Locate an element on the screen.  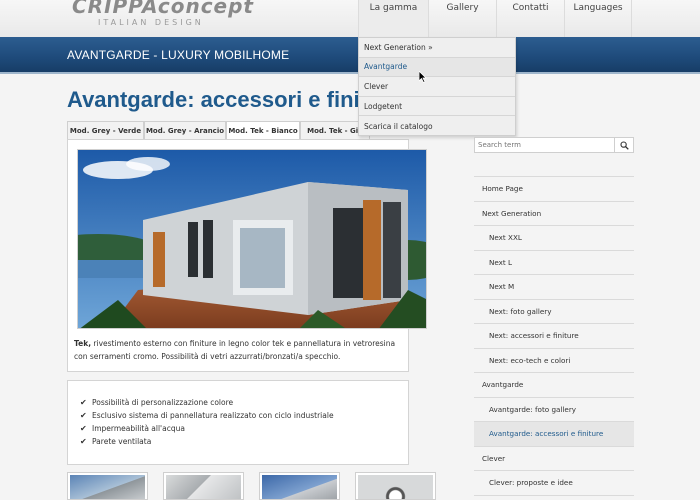
mouse-cursor-icon is located at coordinates (423, 77).